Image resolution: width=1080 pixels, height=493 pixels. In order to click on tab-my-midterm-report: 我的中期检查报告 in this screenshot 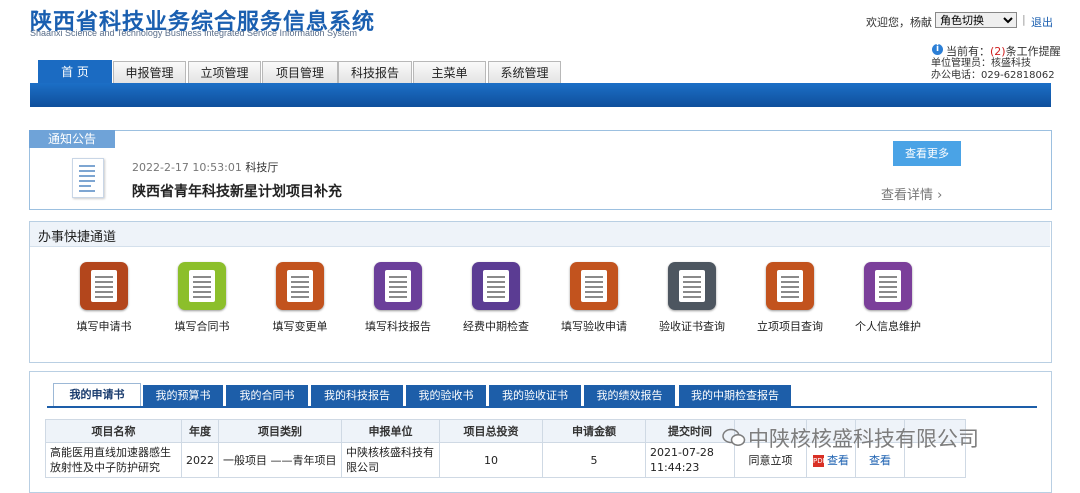, I will do `click(735, 395)`.